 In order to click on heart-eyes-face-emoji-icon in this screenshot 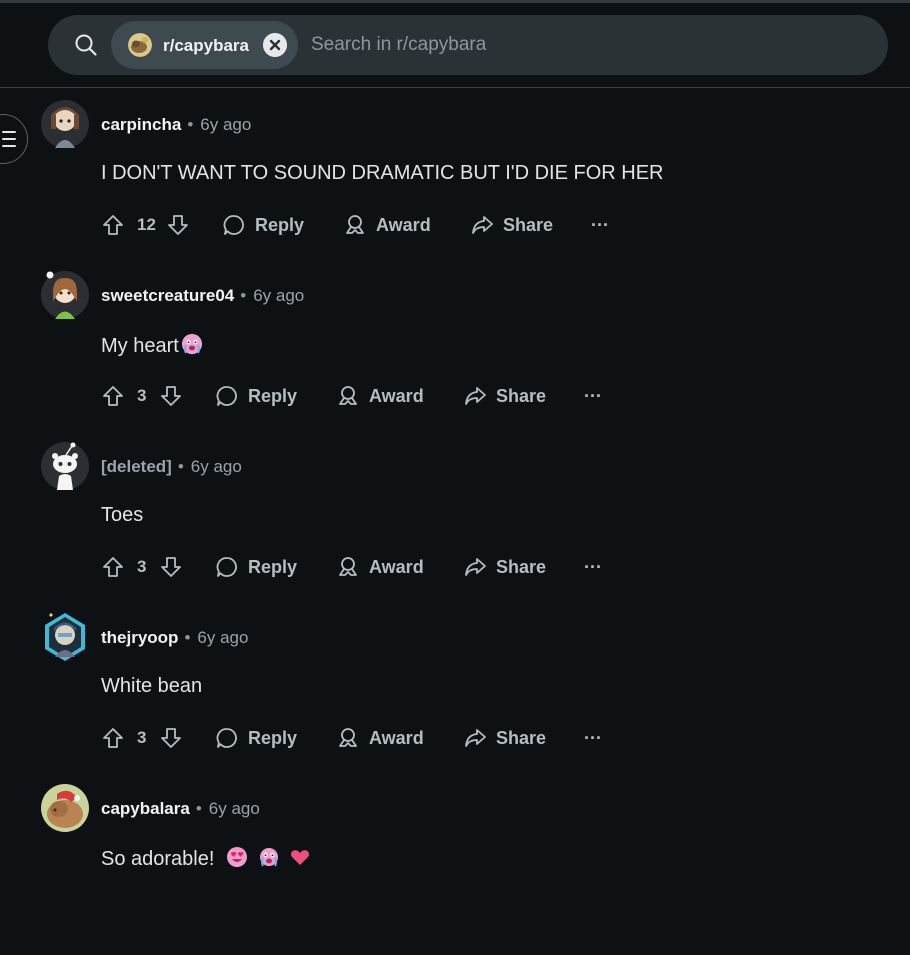, I will do `click(236, 857)`.